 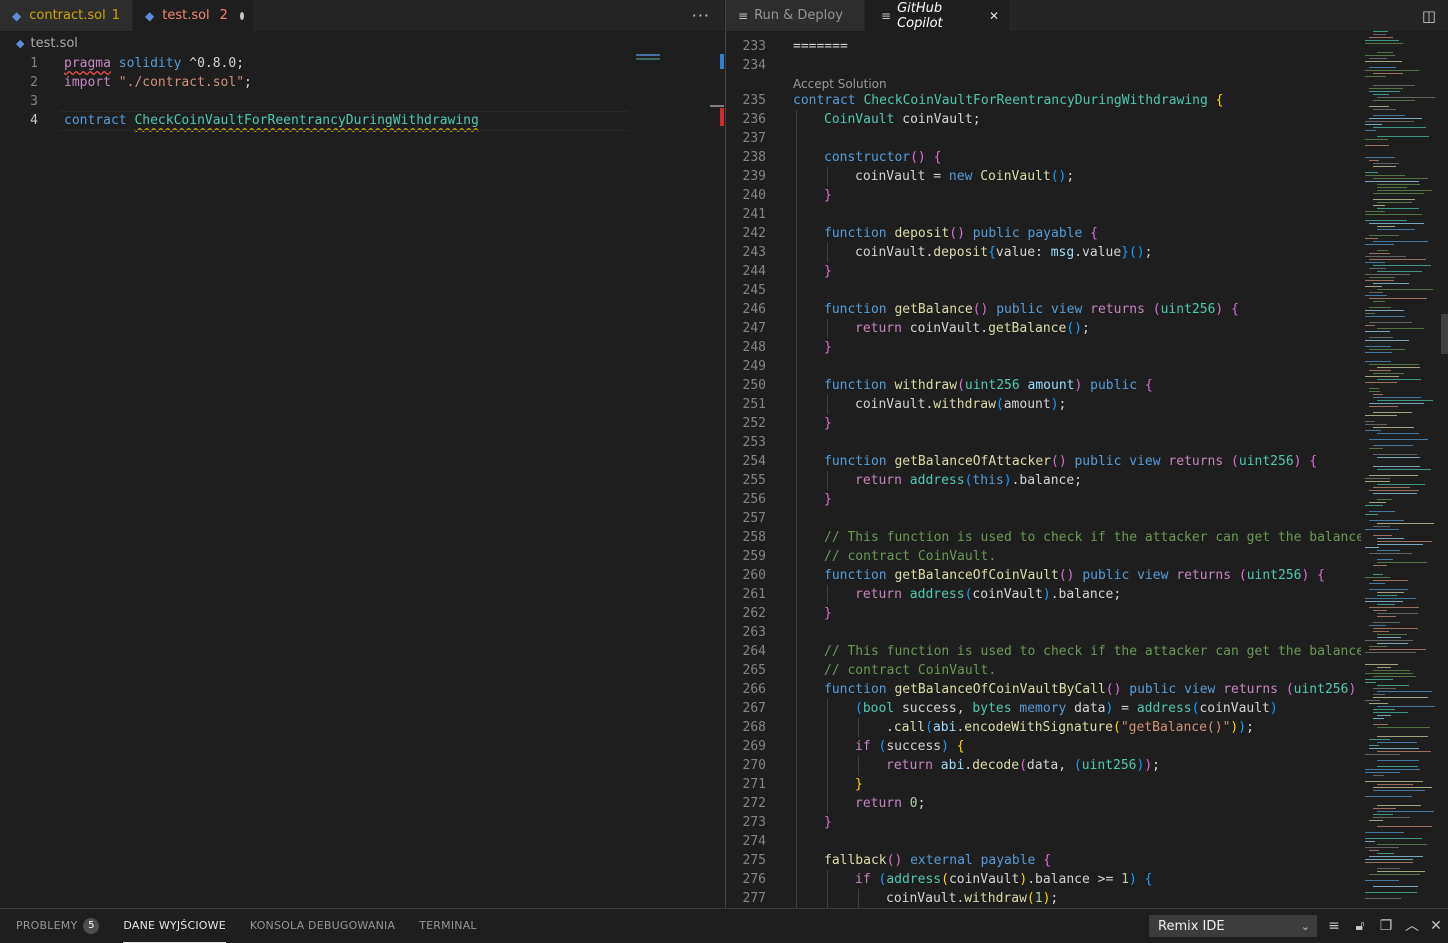 What do you see at coordinates (754, 746) in the screenshot?
I see `line-number: 269` at bounding box center [754, 746].